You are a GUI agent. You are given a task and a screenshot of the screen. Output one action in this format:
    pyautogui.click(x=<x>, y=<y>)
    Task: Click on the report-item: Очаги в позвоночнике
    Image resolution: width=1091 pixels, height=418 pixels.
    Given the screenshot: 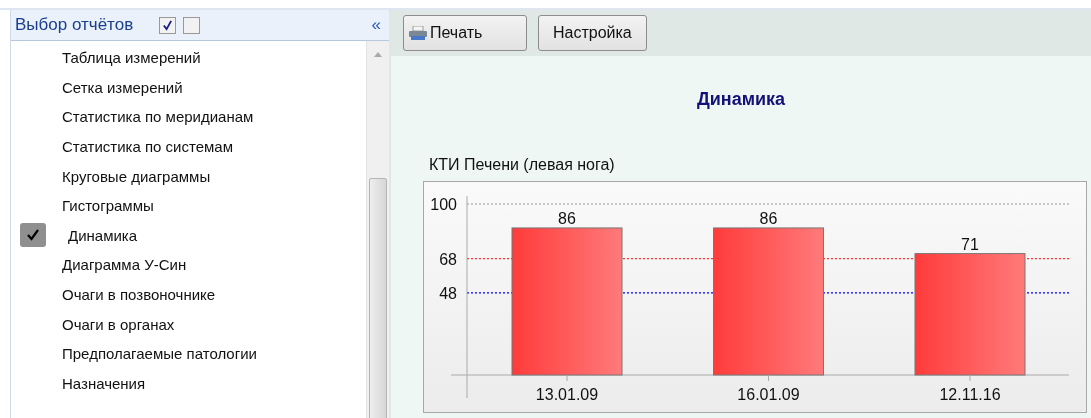 What is the action you would take?
    pyautogui.click(x=188, y=294)
    